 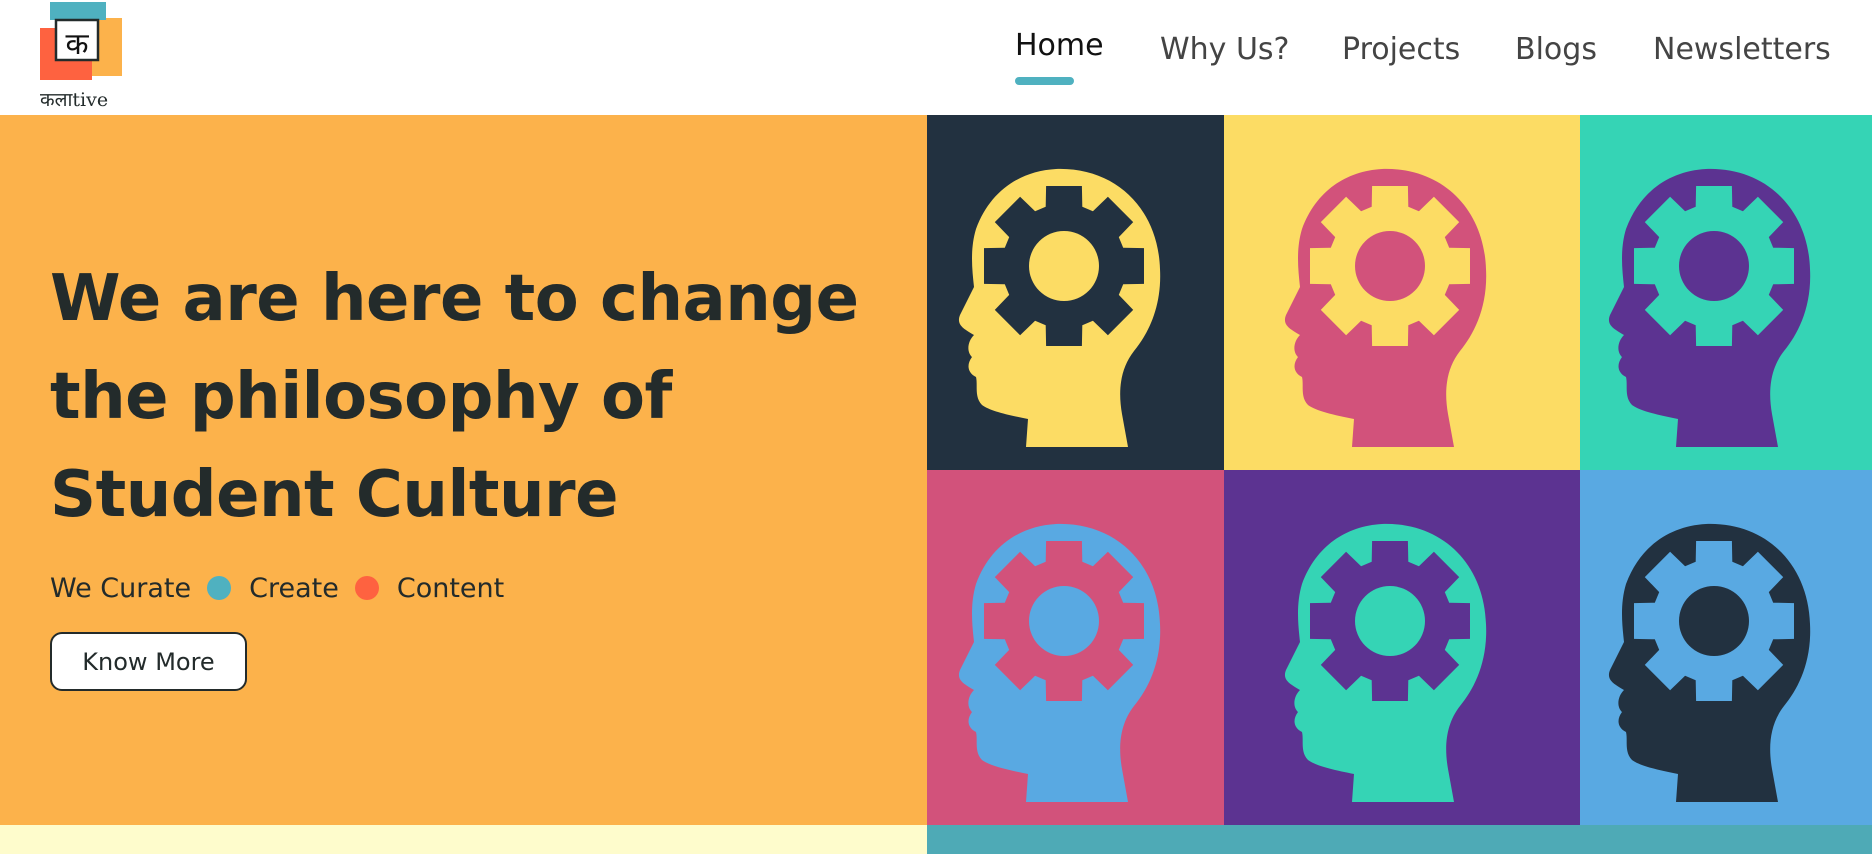 What do you see at coordinates (450, 588) in the screenshot?
I see `tagline-content: Content` at bounding box center [450, 588].